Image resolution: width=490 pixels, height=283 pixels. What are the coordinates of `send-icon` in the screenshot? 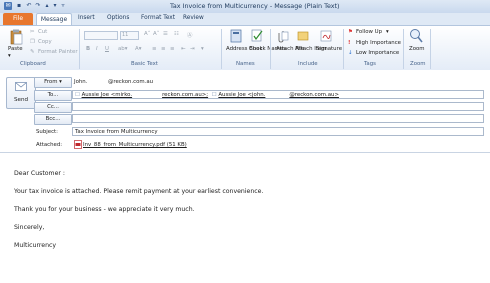 It's located at (21, 86).